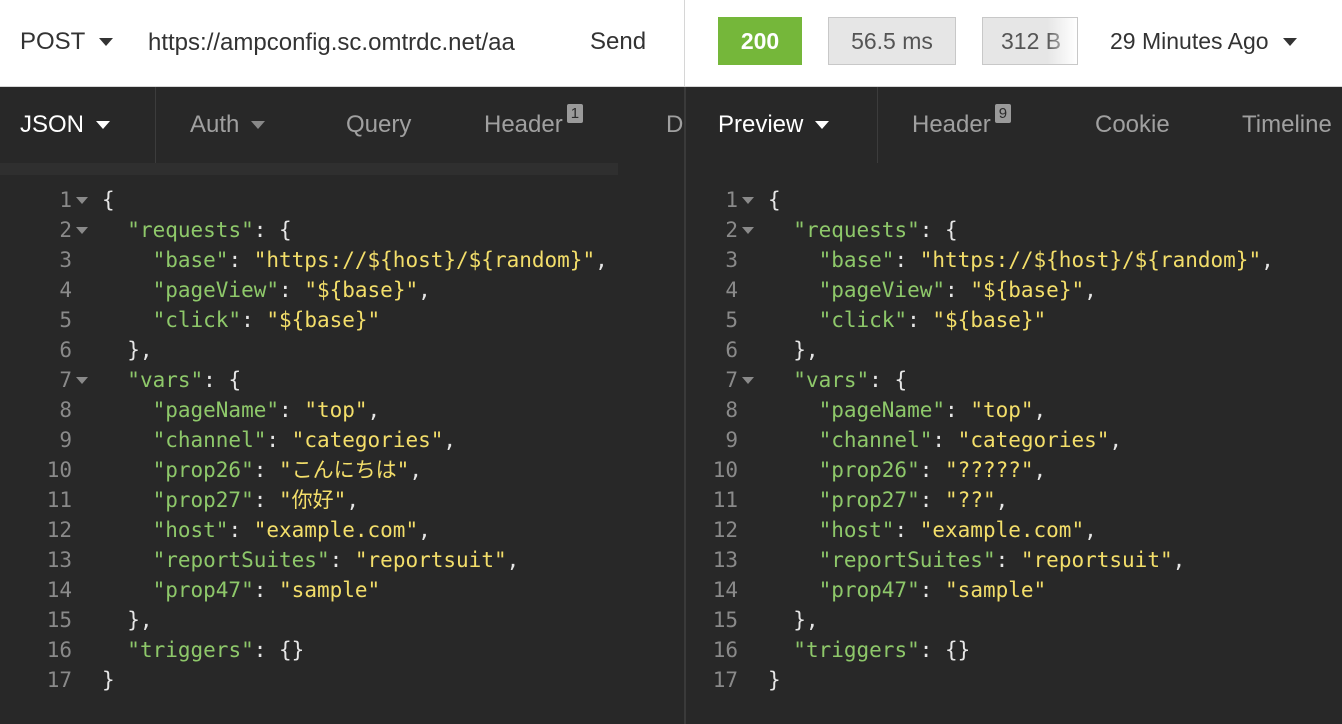  Describe the element at coordinates (731, 350) in the screenshot. I see `line-number: 6` at that location.